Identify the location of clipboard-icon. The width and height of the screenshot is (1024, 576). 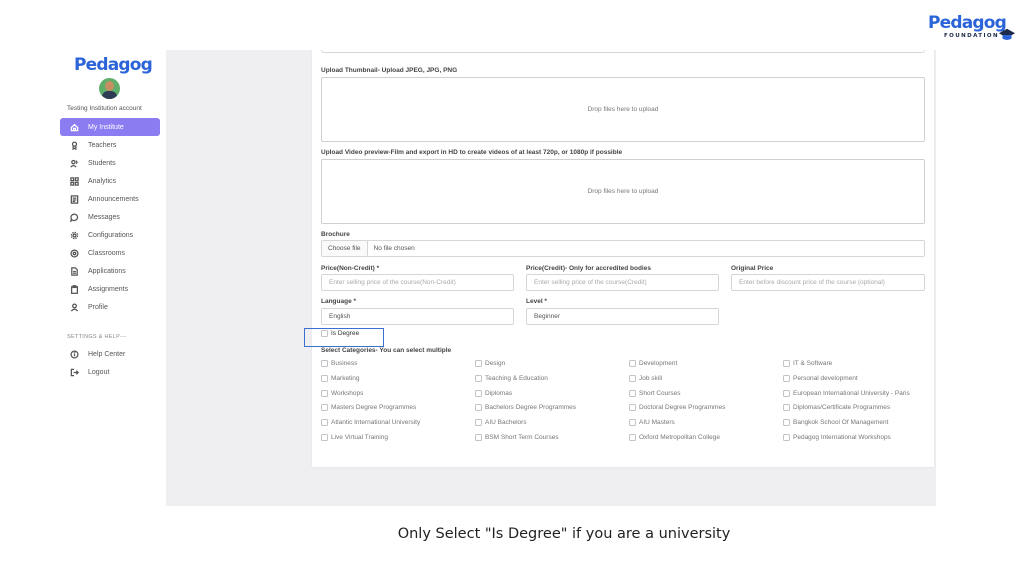
(74, 289).